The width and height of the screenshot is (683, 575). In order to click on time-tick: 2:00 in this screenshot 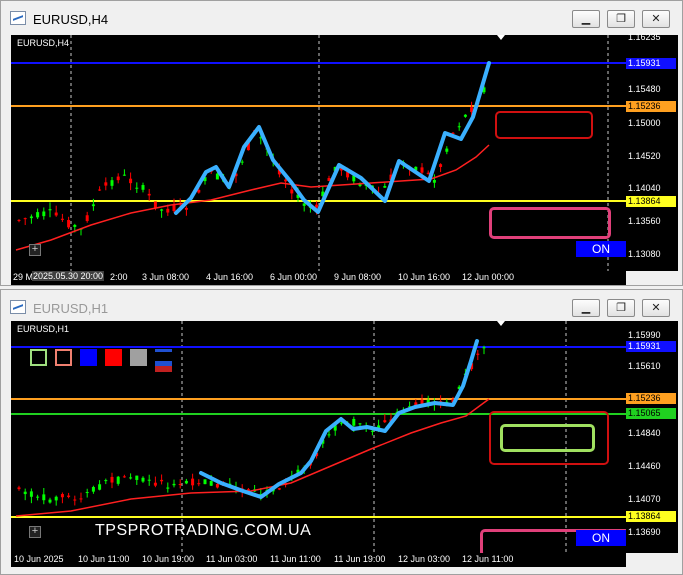, I will do `click(119, 277)`.